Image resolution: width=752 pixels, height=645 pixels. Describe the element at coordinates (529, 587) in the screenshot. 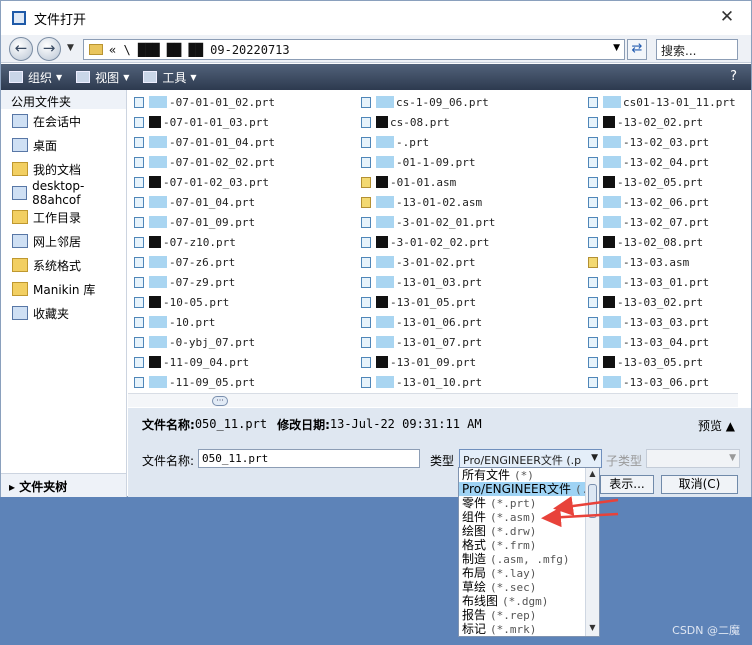

I see `type-option: 草绘 (*.sec)` at that location.